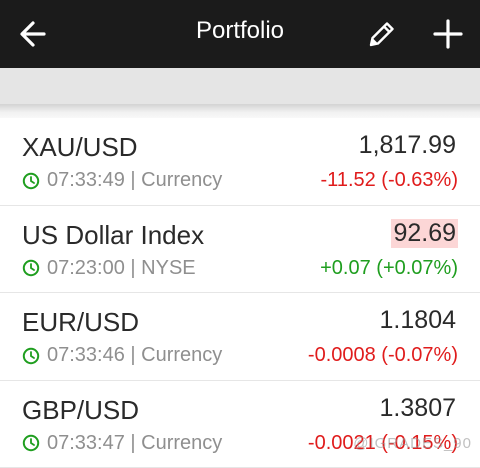  I want to click on symbol-time-exchange: 07:23:00 | NYSE, so click(121, 267).